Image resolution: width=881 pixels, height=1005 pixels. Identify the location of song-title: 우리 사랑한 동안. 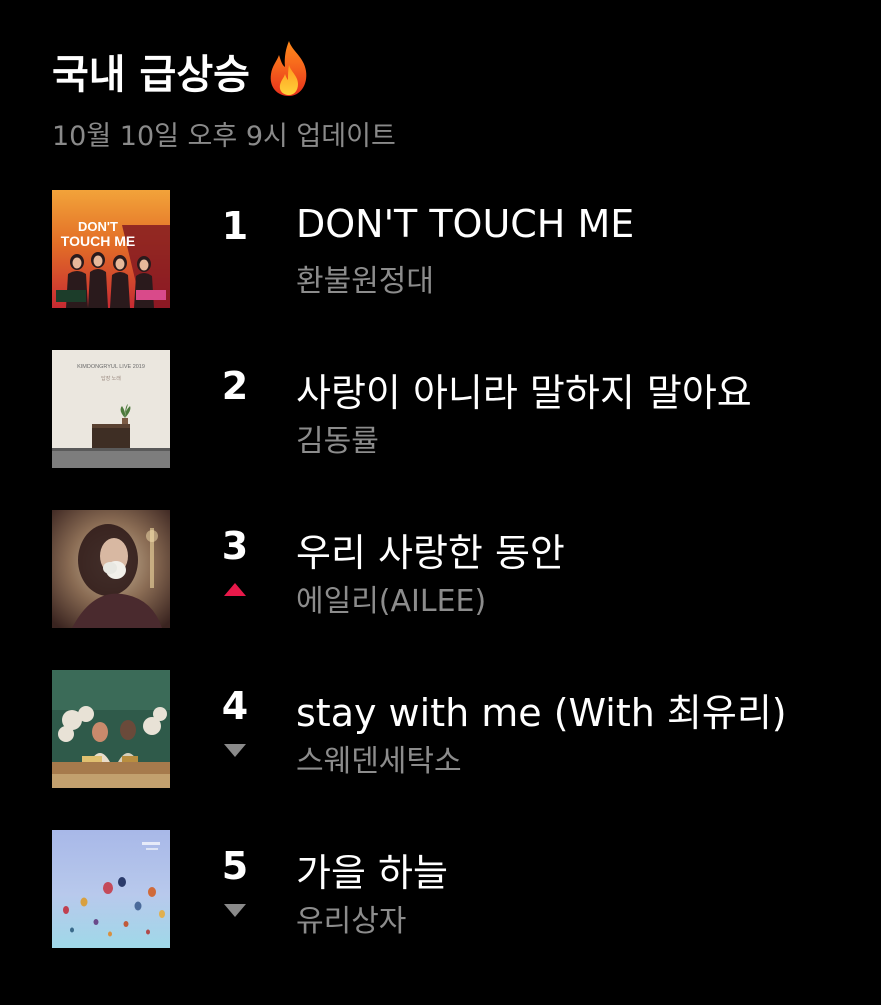
(430, 549).